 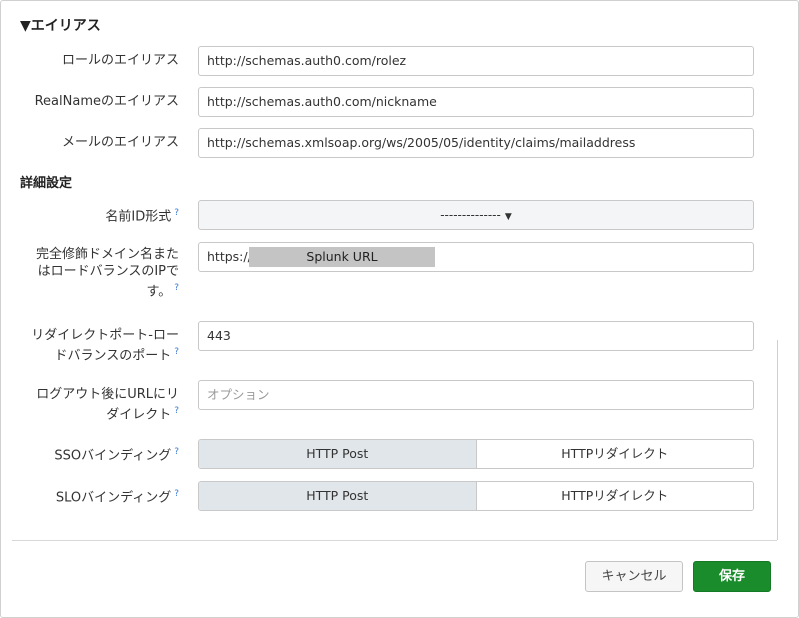 What do you see at coordinates (120, 142) in the screenshot?
I see `mail-alias-label: メールのエイリアス` at bounding box center [120, 142].